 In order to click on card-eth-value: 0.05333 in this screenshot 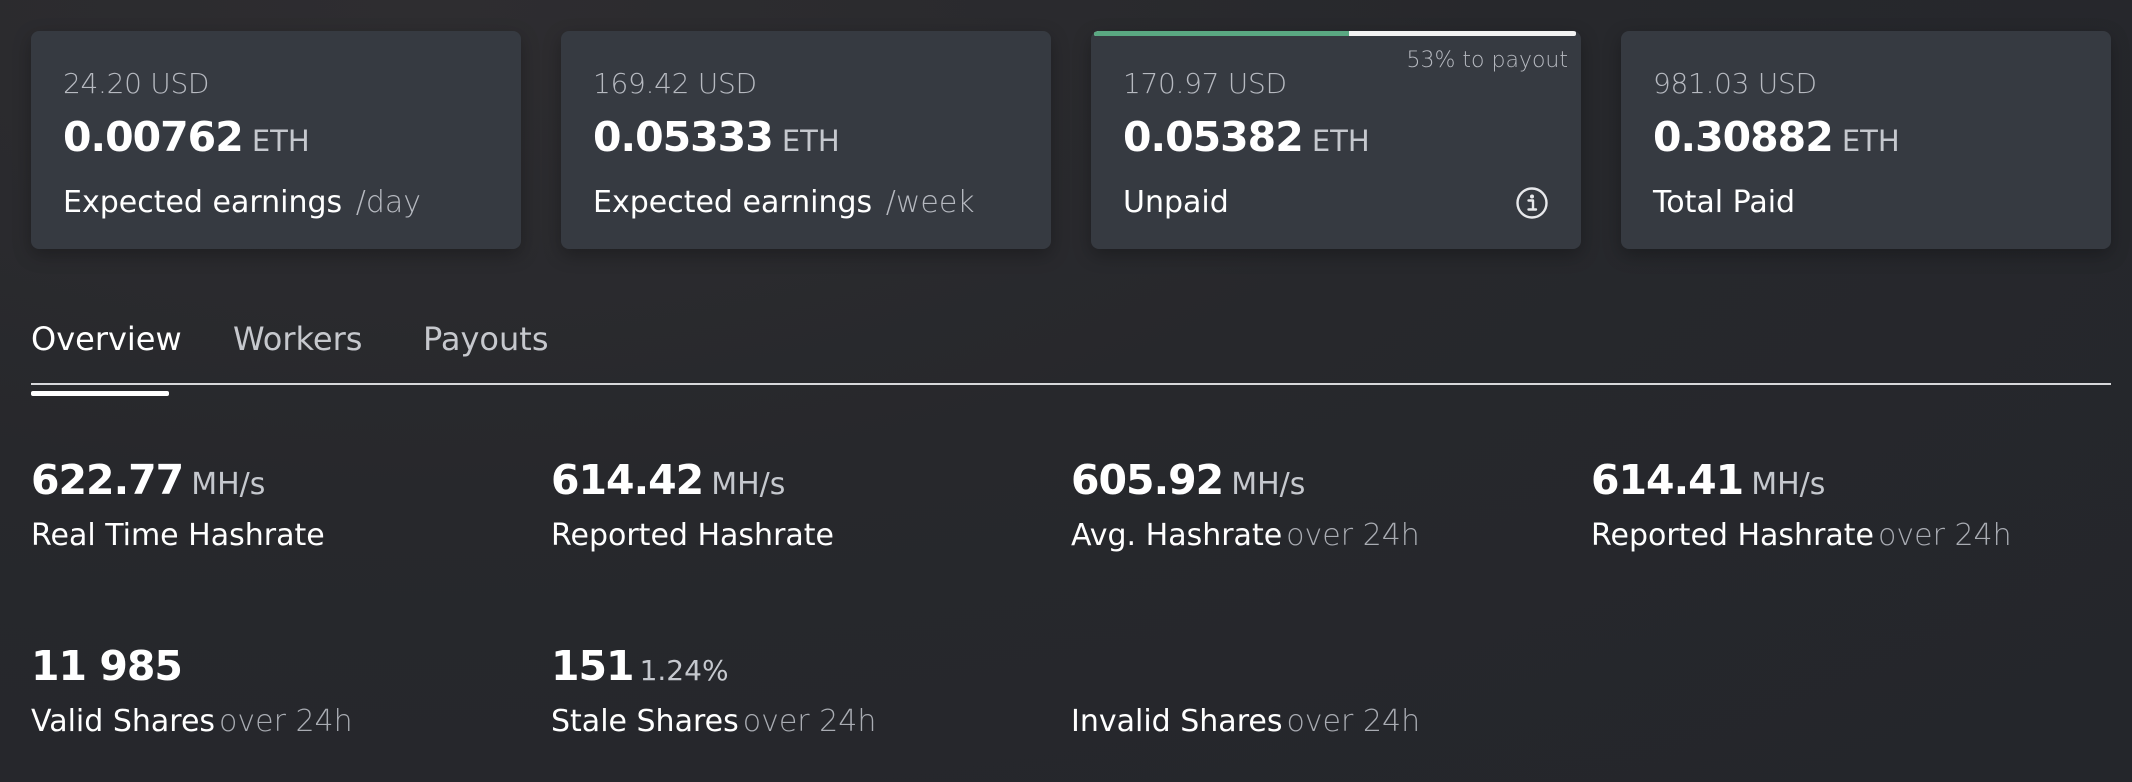, I will do `click(683, 137)`.